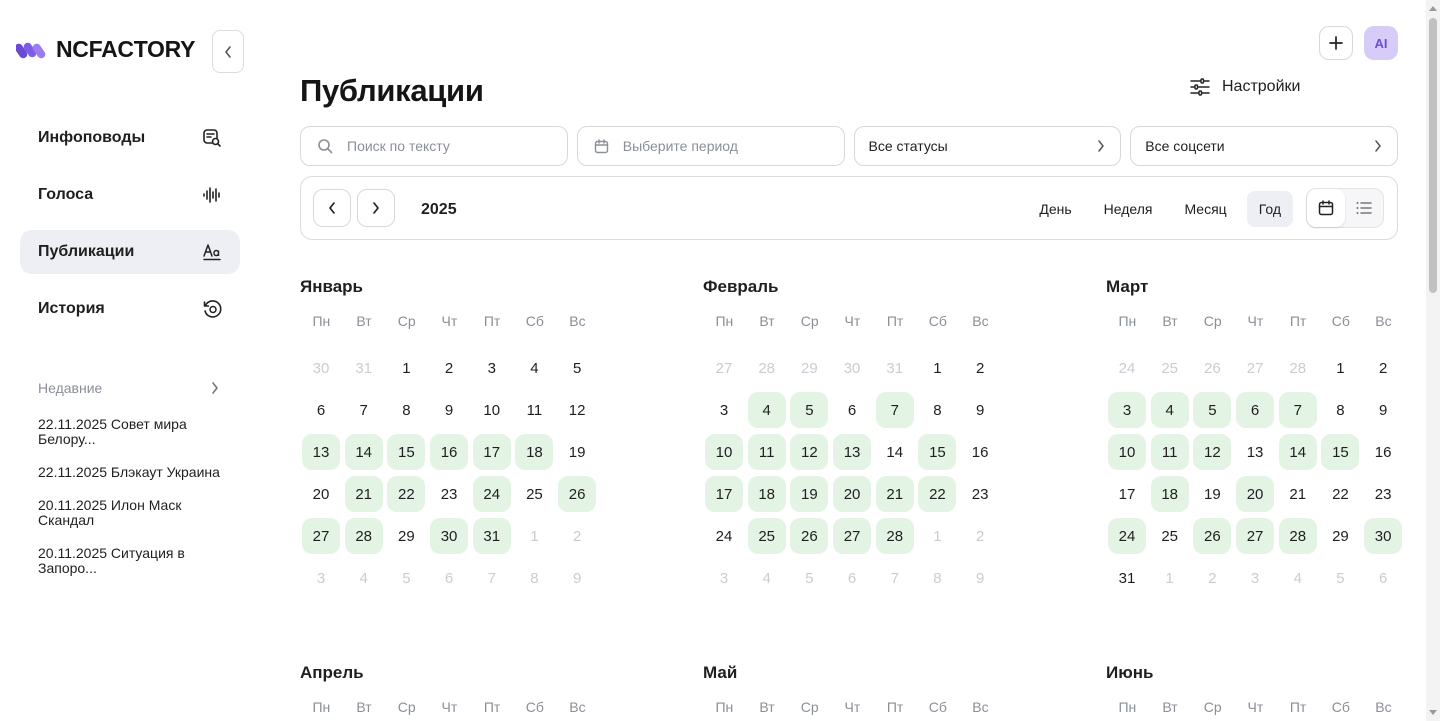 This screenshot has width=1440, height=721. Describe the element at coordinates (130, 309) in the screenshot. I see `sidebar-item-istoriya: История` at that location.